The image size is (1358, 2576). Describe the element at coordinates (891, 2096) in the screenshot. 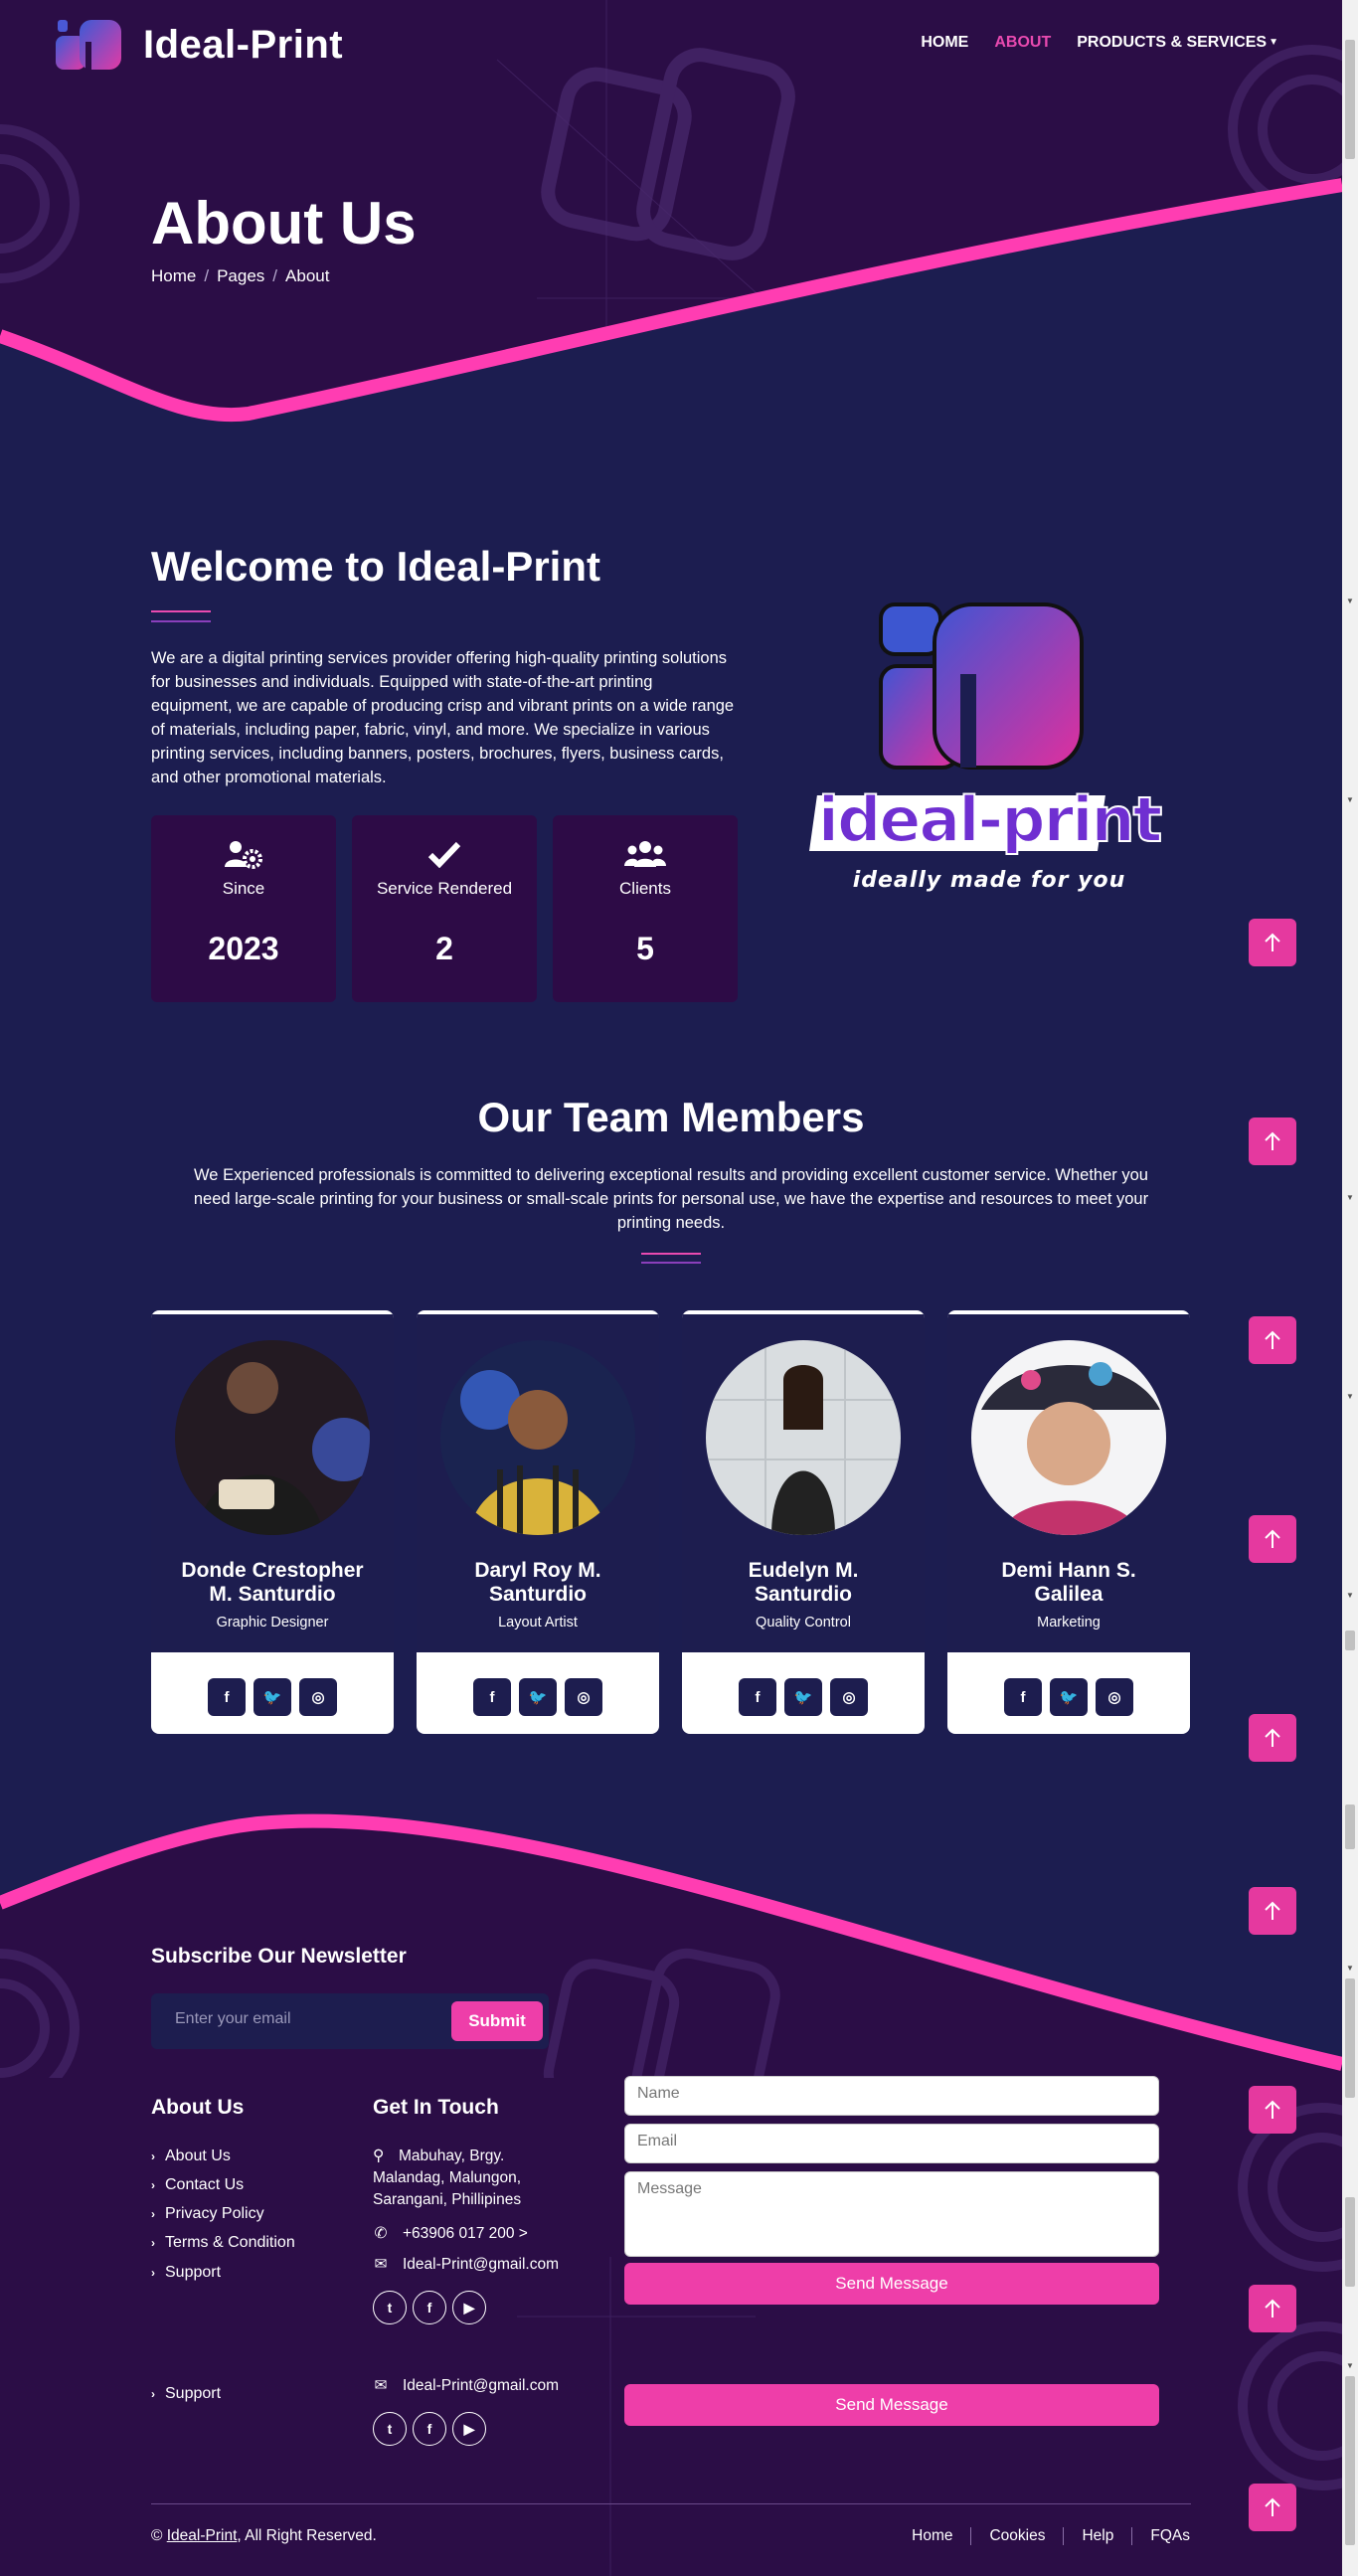

I see `name-input: Name` at that location.